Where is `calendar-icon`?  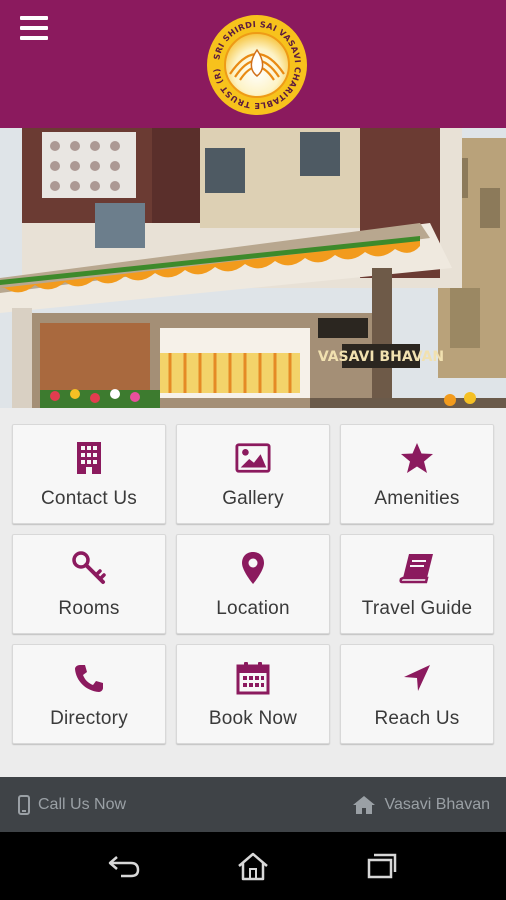
calendar-icon is located at coordinates (253, 678).